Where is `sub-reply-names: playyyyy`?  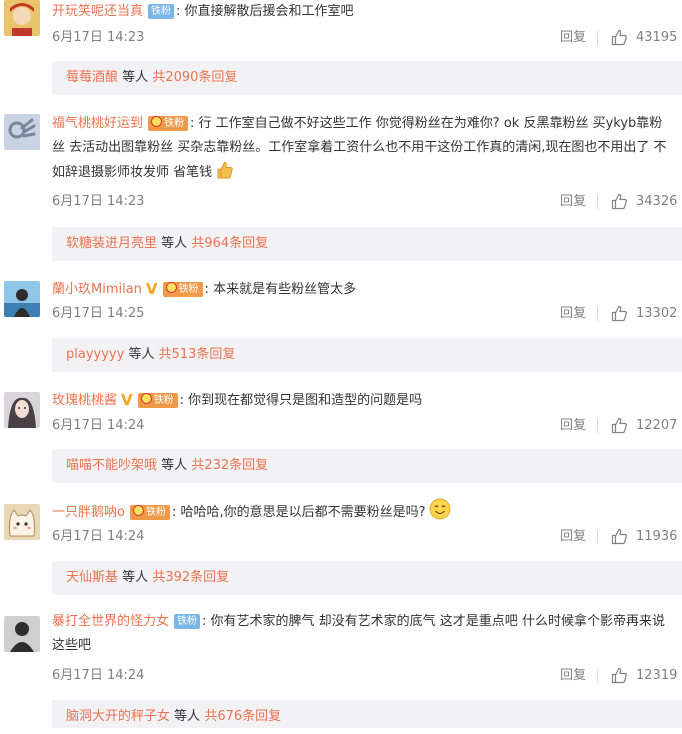
sub-reply-names: playyyyy is located at coordinates (95, 354).